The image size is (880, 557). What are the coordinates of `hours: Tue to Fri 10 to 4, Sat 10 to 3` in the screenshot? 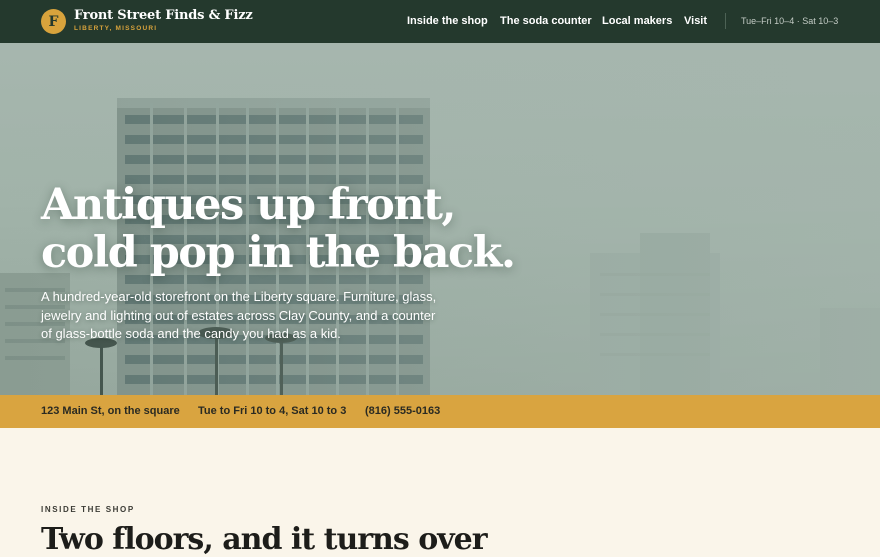 It's located at (272, 411).